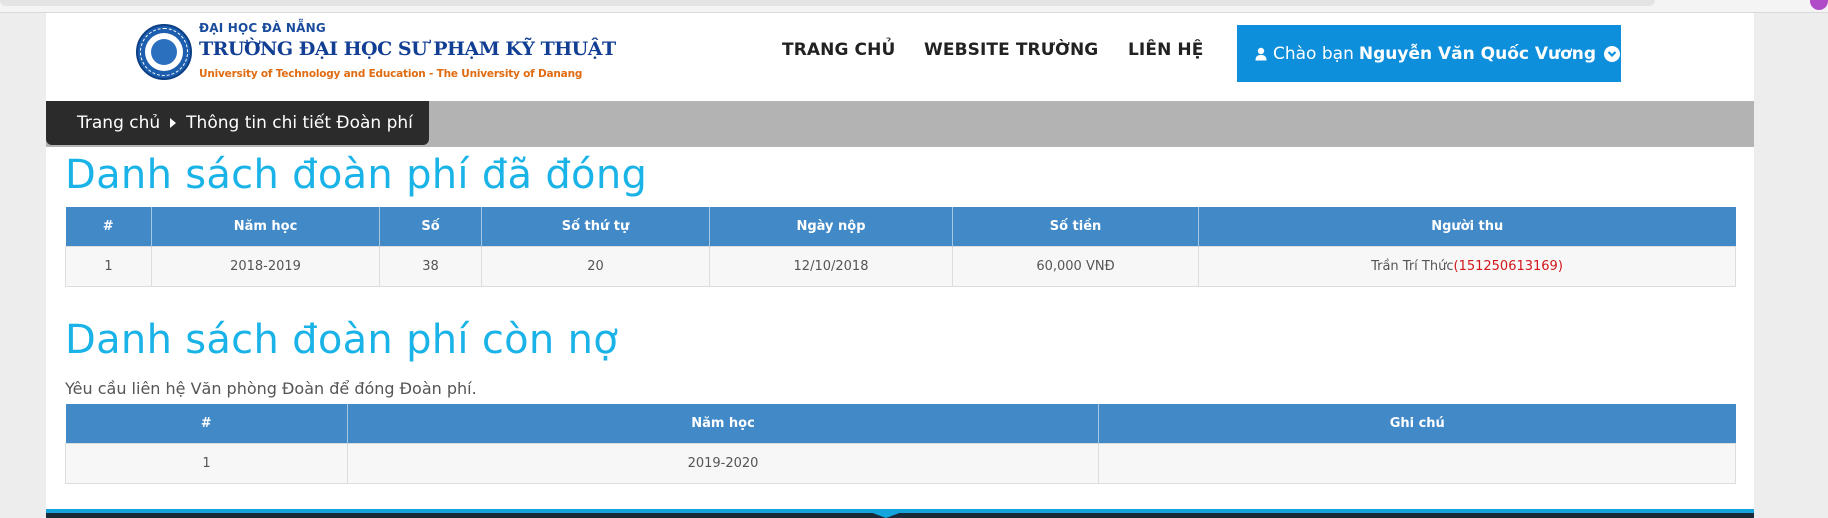  Describe the element at coordinates (342, 340) in the screenshot. I see `owed-fees-title: Danh sách đoàn phí còn nợ` at that location.